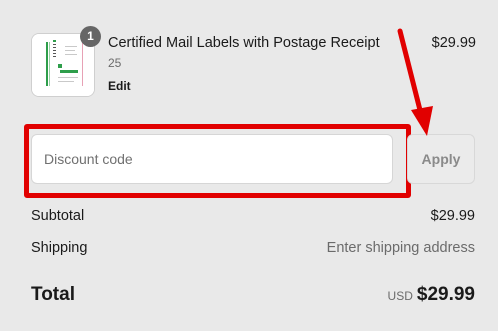 The width and height of the screenshot is (498, 331). I want to click on product-thumbnail-wrapper: 1, so click(66, 61).